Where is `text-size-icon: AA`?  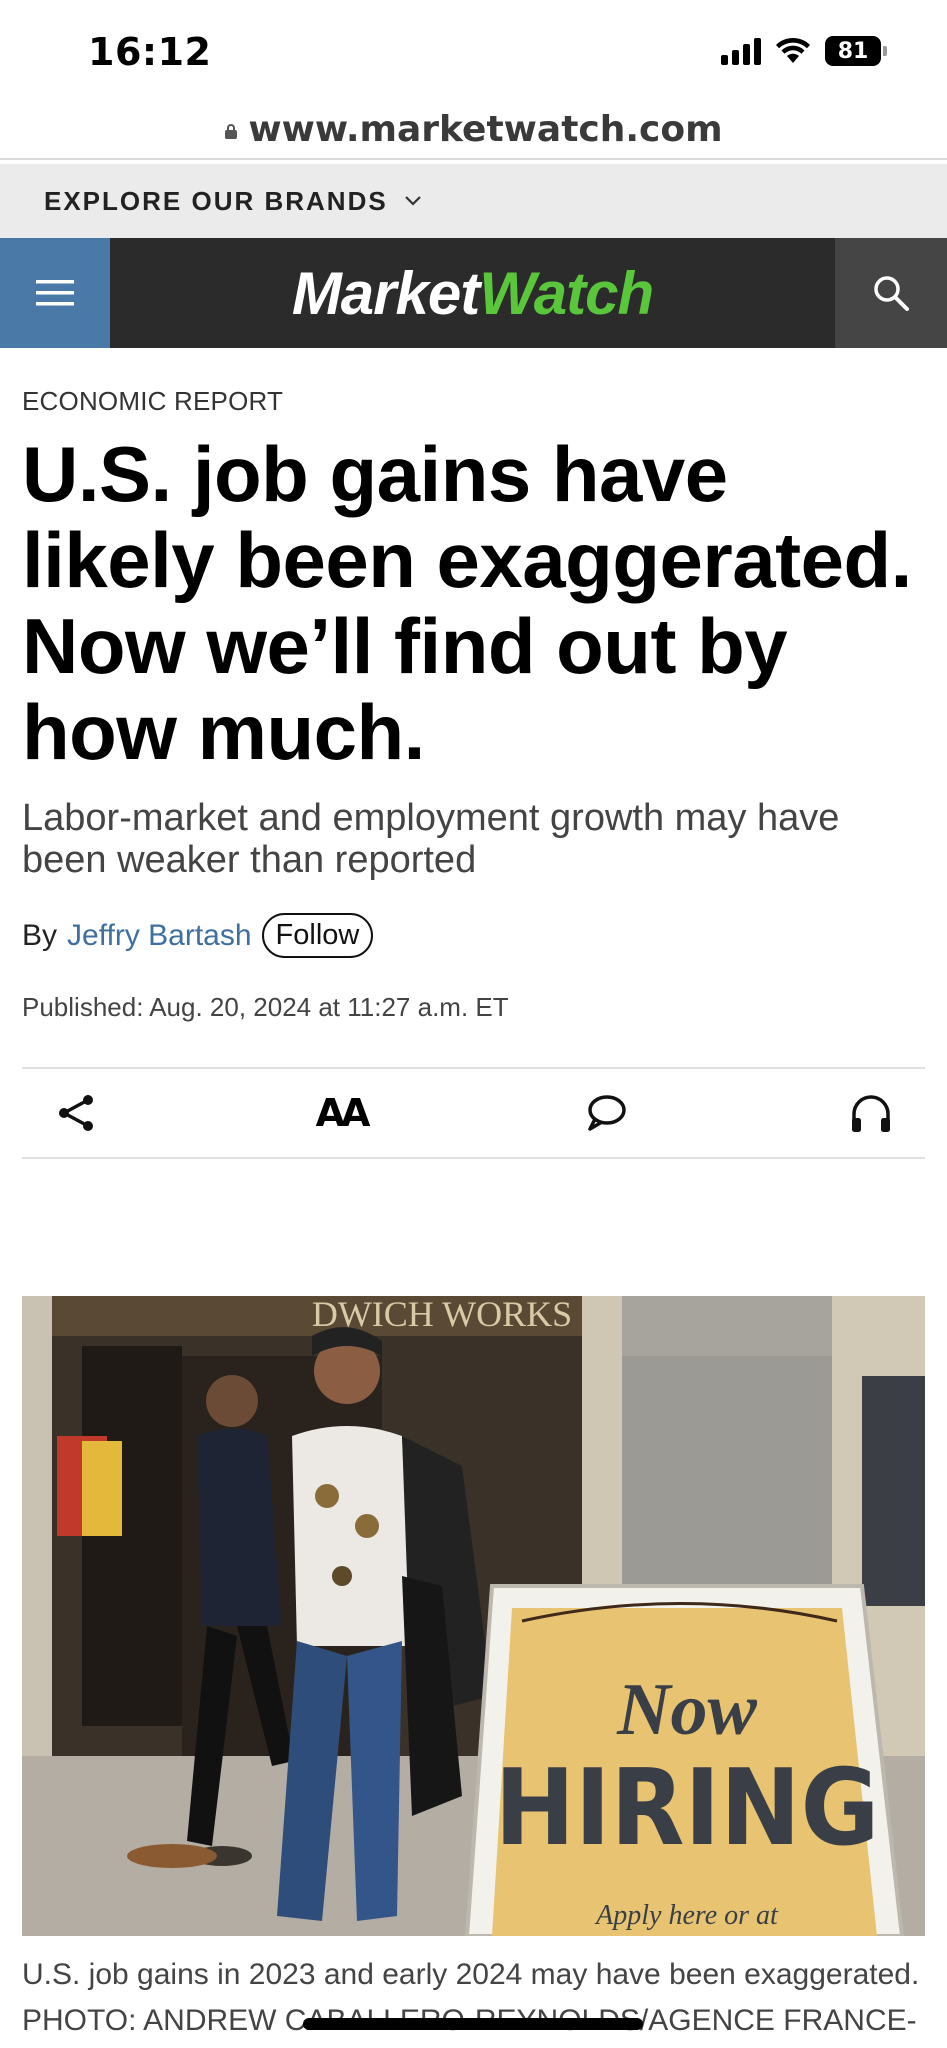 text-size-icon: AA is located at coordinates (343, 1113).